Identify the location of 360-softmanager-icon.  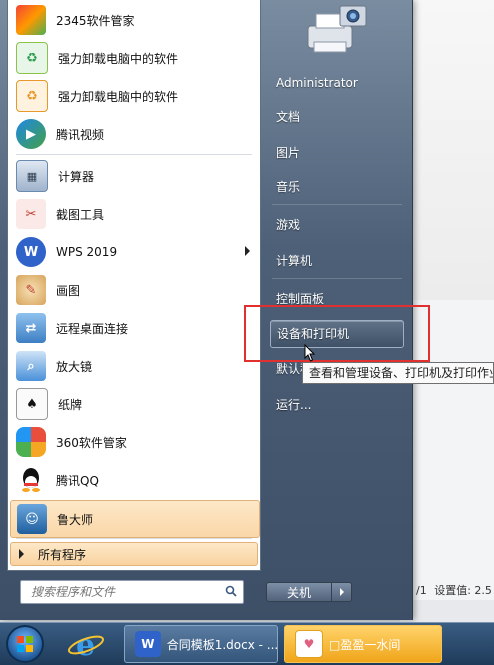
(31, 442).